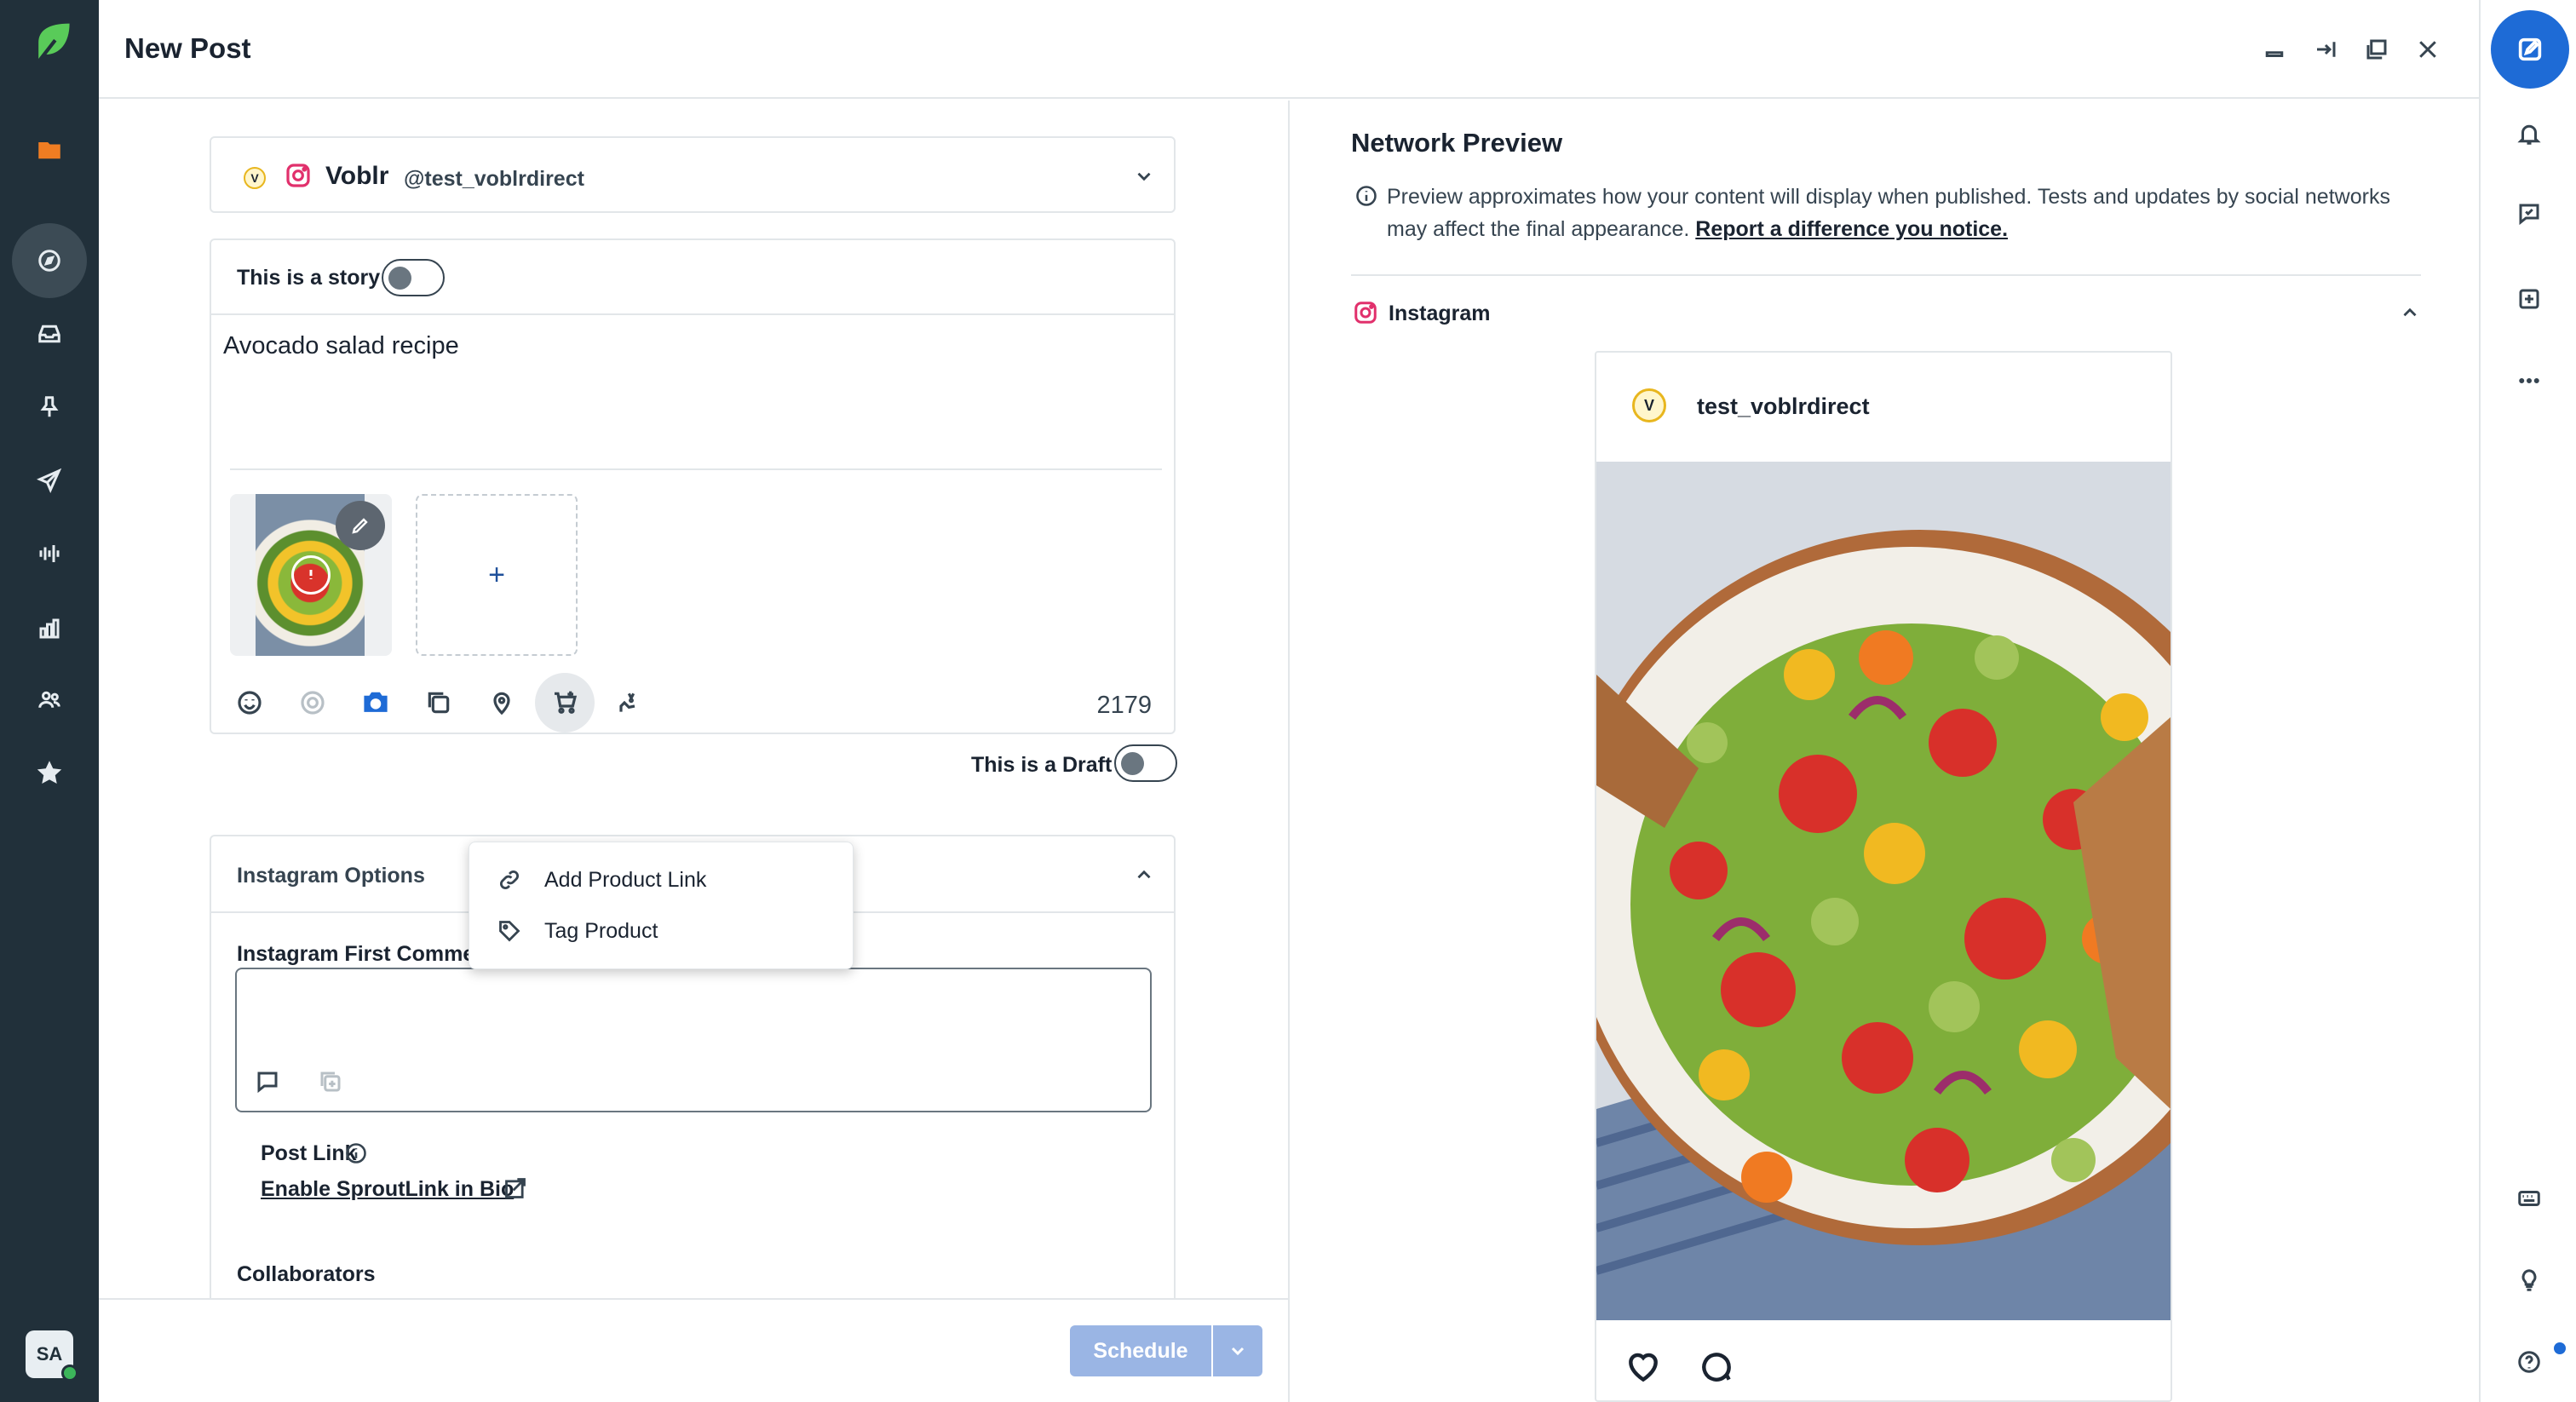 This screenshot has width=2576, height=1402. I want to click on first-comment-label: Instagram First Comment, so click(366, 954).